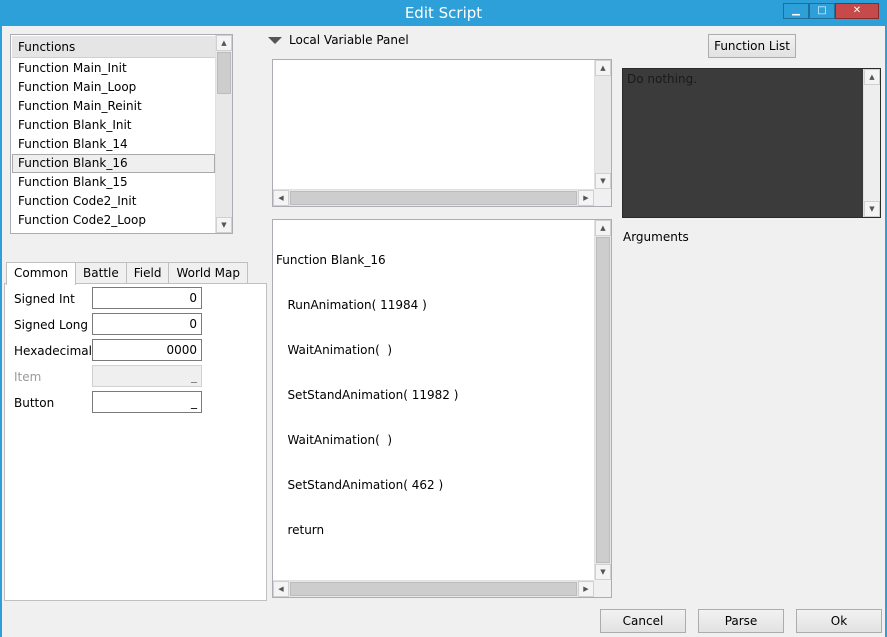 This screenshot has height=637, width=887. What do you see at coordinates (113, 106) in the screenshot?
I see `list-item: Function Main_Reinit` at bounding box center [113, 106].